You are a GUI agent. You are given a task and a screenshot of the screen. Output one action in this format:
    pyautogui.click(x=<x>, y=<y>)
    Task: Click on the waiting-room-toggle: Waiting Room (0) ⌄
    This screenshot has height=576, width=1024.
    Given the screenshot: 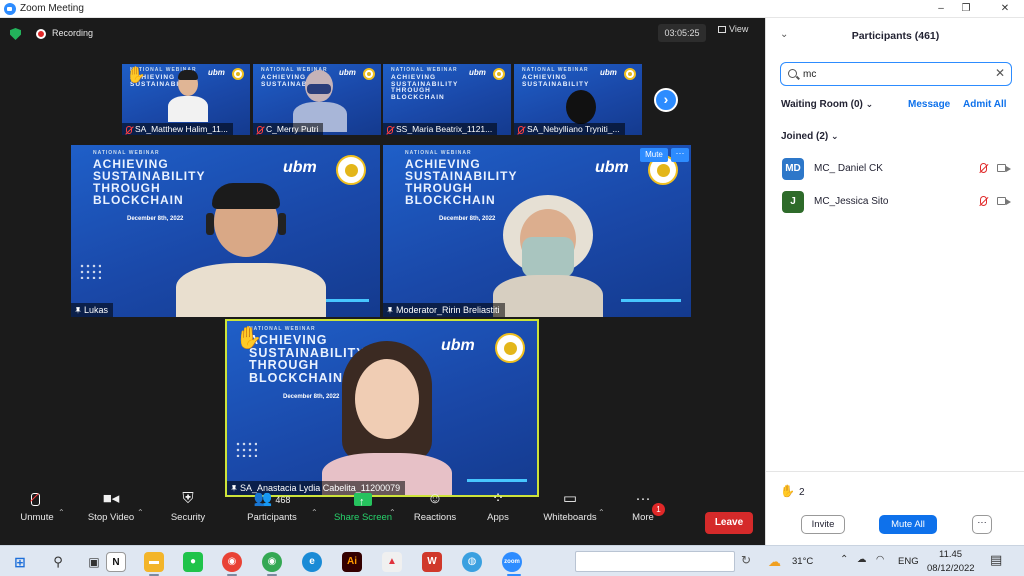 What is the action you would take?
    pyautogui.click(x=827, y=104)
    